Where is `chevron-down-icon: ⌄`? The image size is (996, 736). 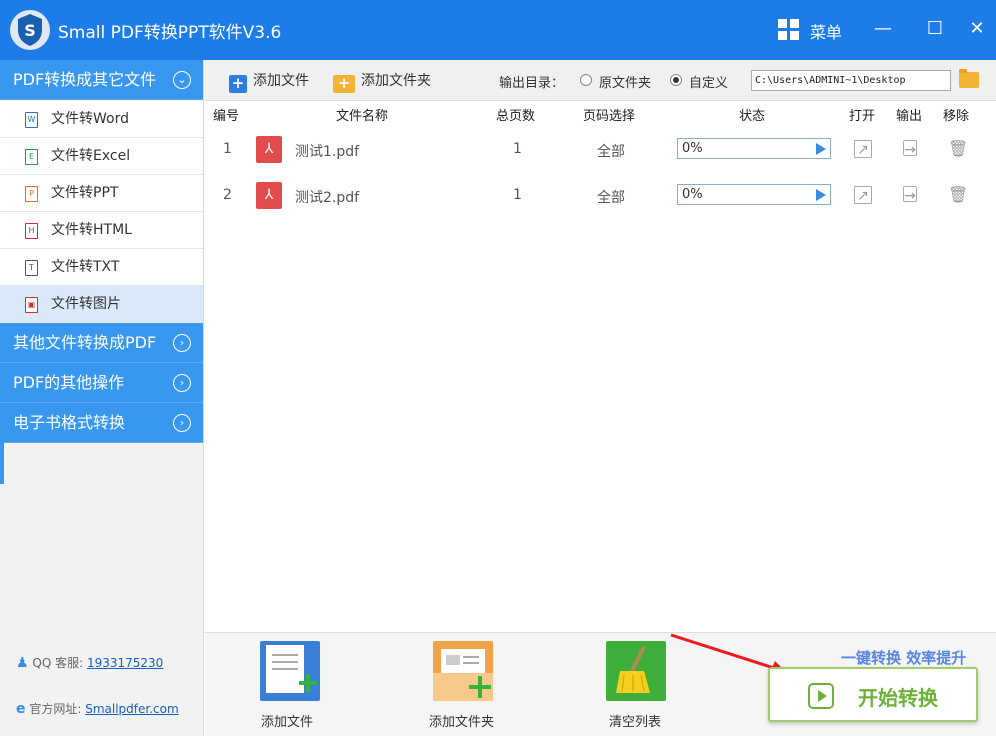
chevron-down-icon: ⌄ is located at coordinates (182, 80).